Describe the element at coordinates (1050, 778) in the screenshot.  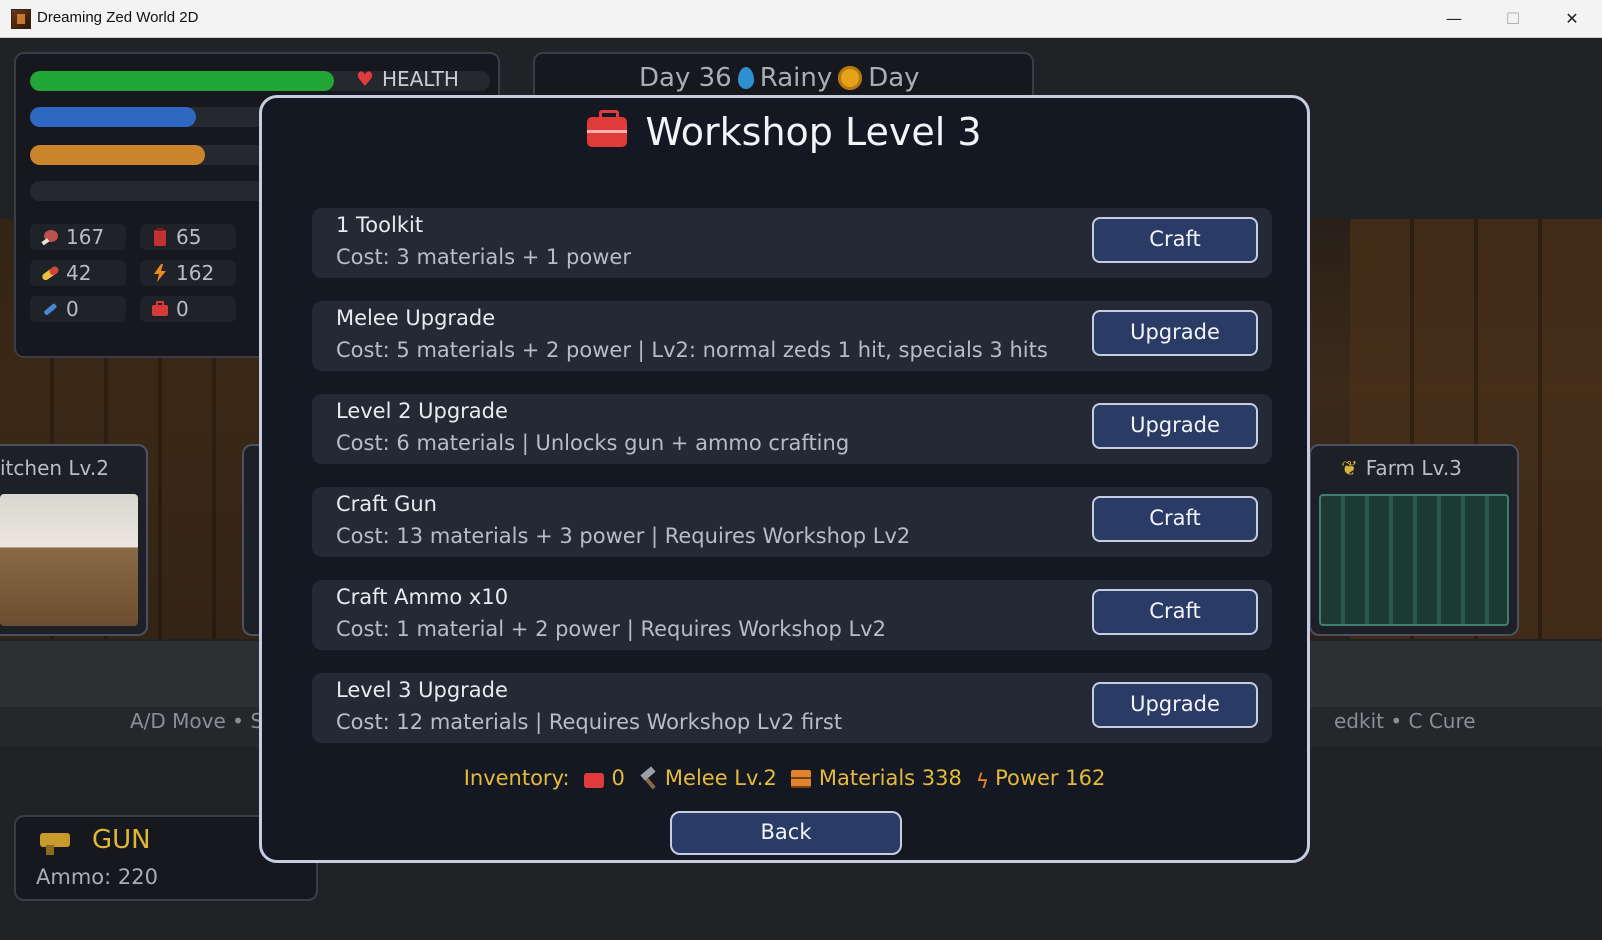
I see `inventory-power: Power 162` at that location.